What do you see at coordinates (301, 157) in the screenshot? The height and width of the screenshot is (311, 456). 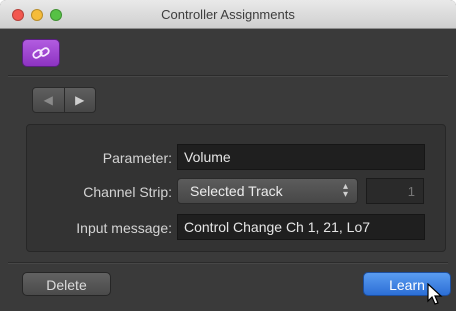 I see `parameter-field: Volume` at bounding box center [301, 157].